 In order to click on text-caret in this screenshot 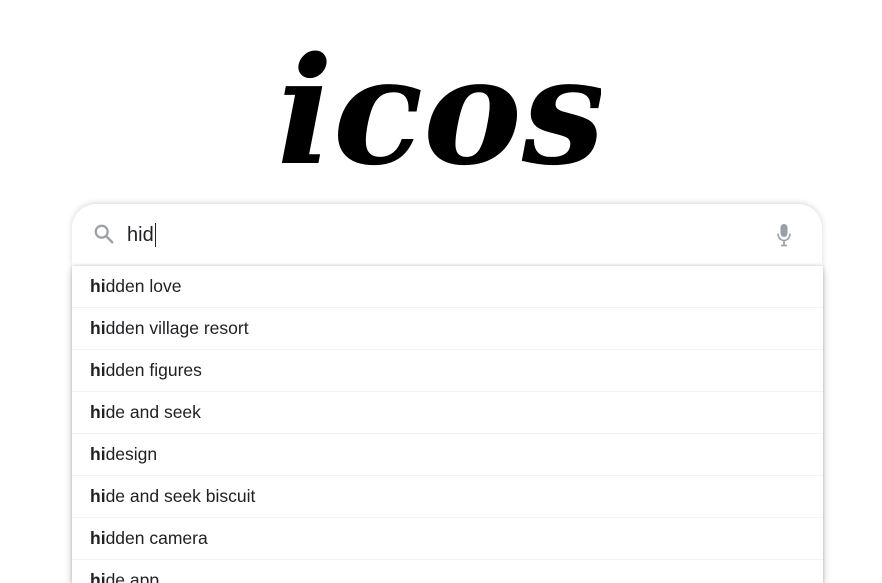, I will do `click(155, 235)`.